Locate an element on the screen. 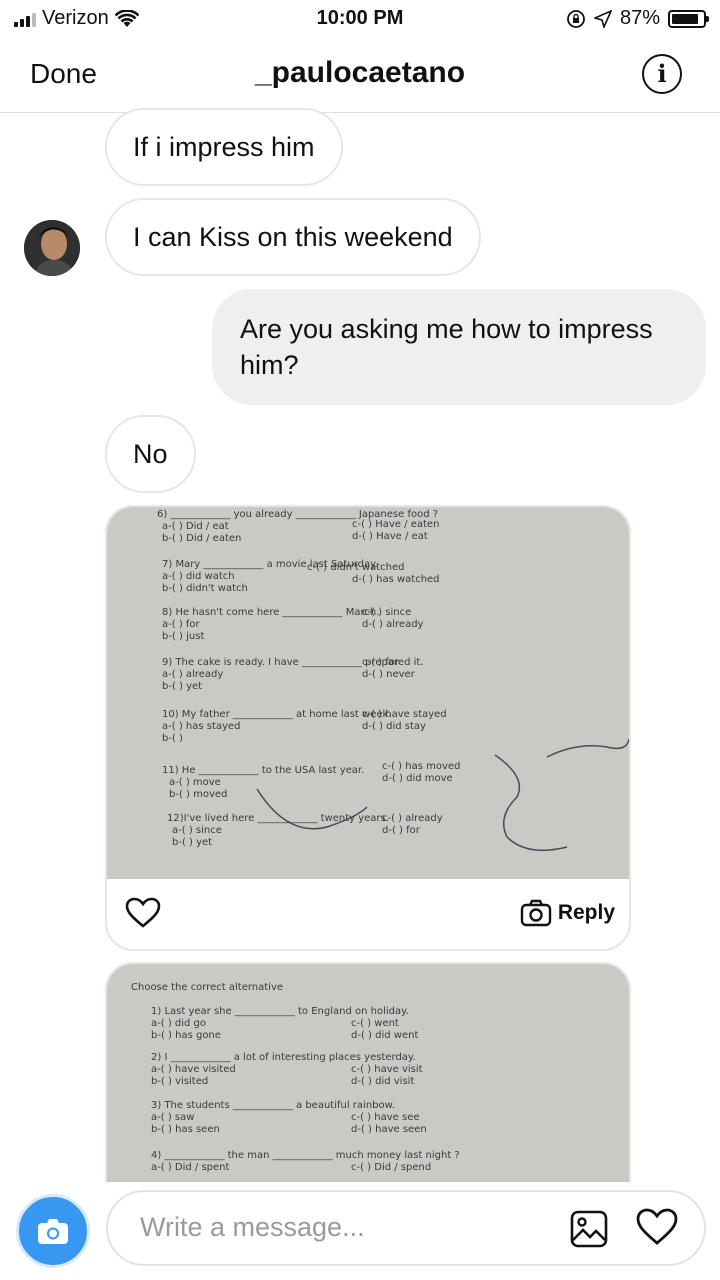 The image size is (720, 1280). worksheet-line: d-( ) already is located at coordinates (393, 624).